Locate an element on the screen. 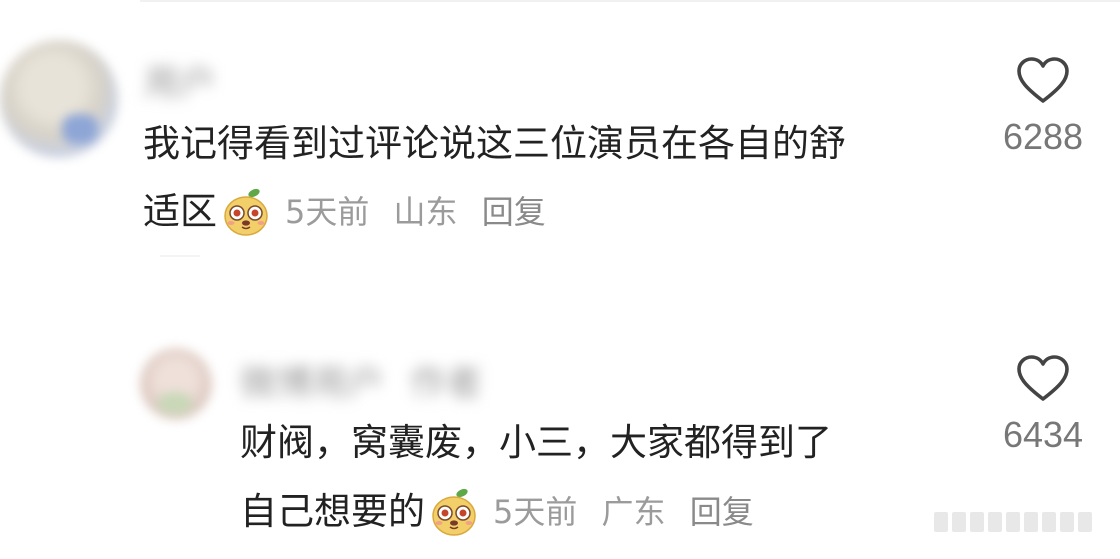 The image size is (1120, 559). comment-text-line: 适区 5天前 山东 回复 is located at coordinates (351, 212).